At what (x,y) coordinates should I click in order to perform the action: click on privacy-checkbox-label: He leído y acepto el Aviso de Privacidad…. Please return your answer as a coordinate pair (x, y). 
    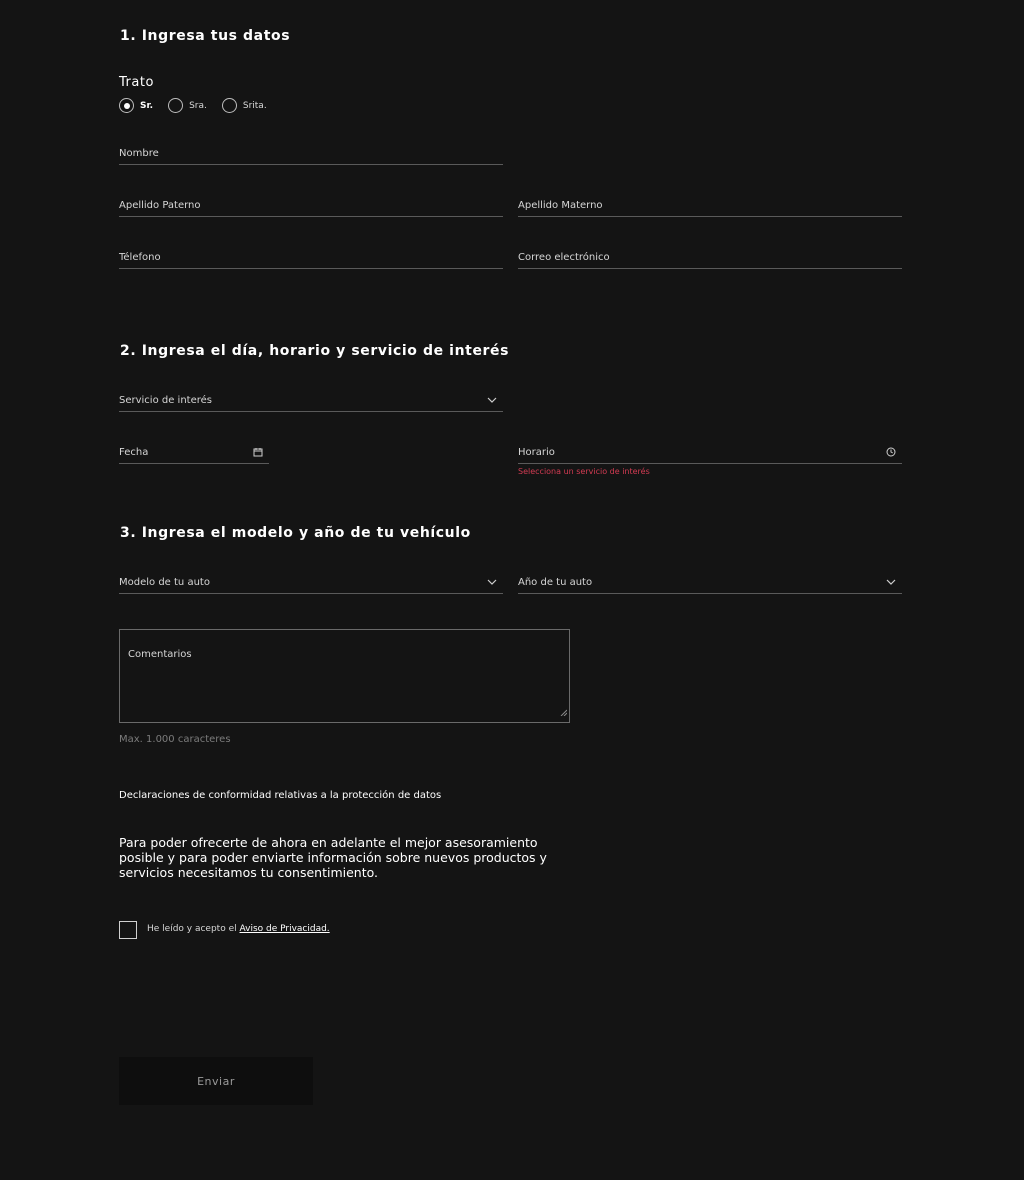
    Looking at the image, I should click on (238, 929).